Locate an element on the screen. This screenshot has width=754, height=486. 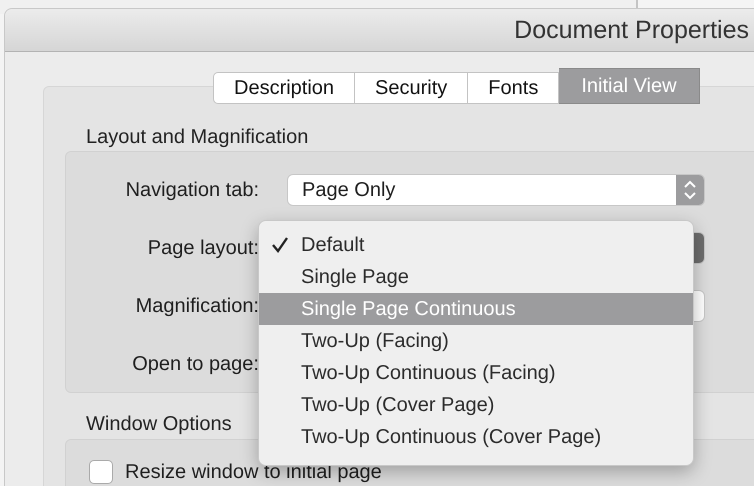
section-title: Layout and Magnification is located at coordinates (197, 137).